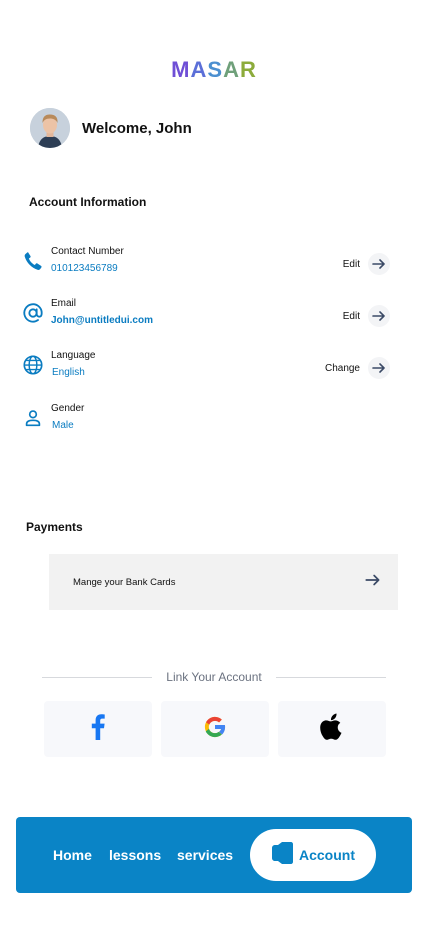 The height and width of the screenshot is (926, 428). What do you see at coordinates (63, 425) in the screenshot?
I see `gender-value: Male` at bounding box center [63, 425].